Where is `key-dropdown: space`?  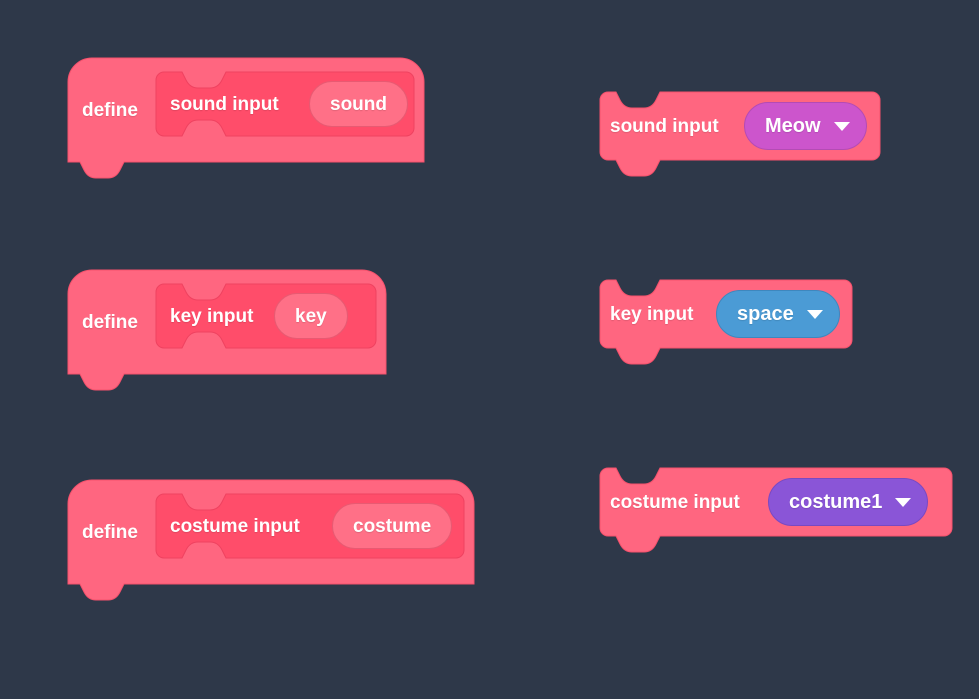 key-dropdown: space is located at coordinates (778, 314).